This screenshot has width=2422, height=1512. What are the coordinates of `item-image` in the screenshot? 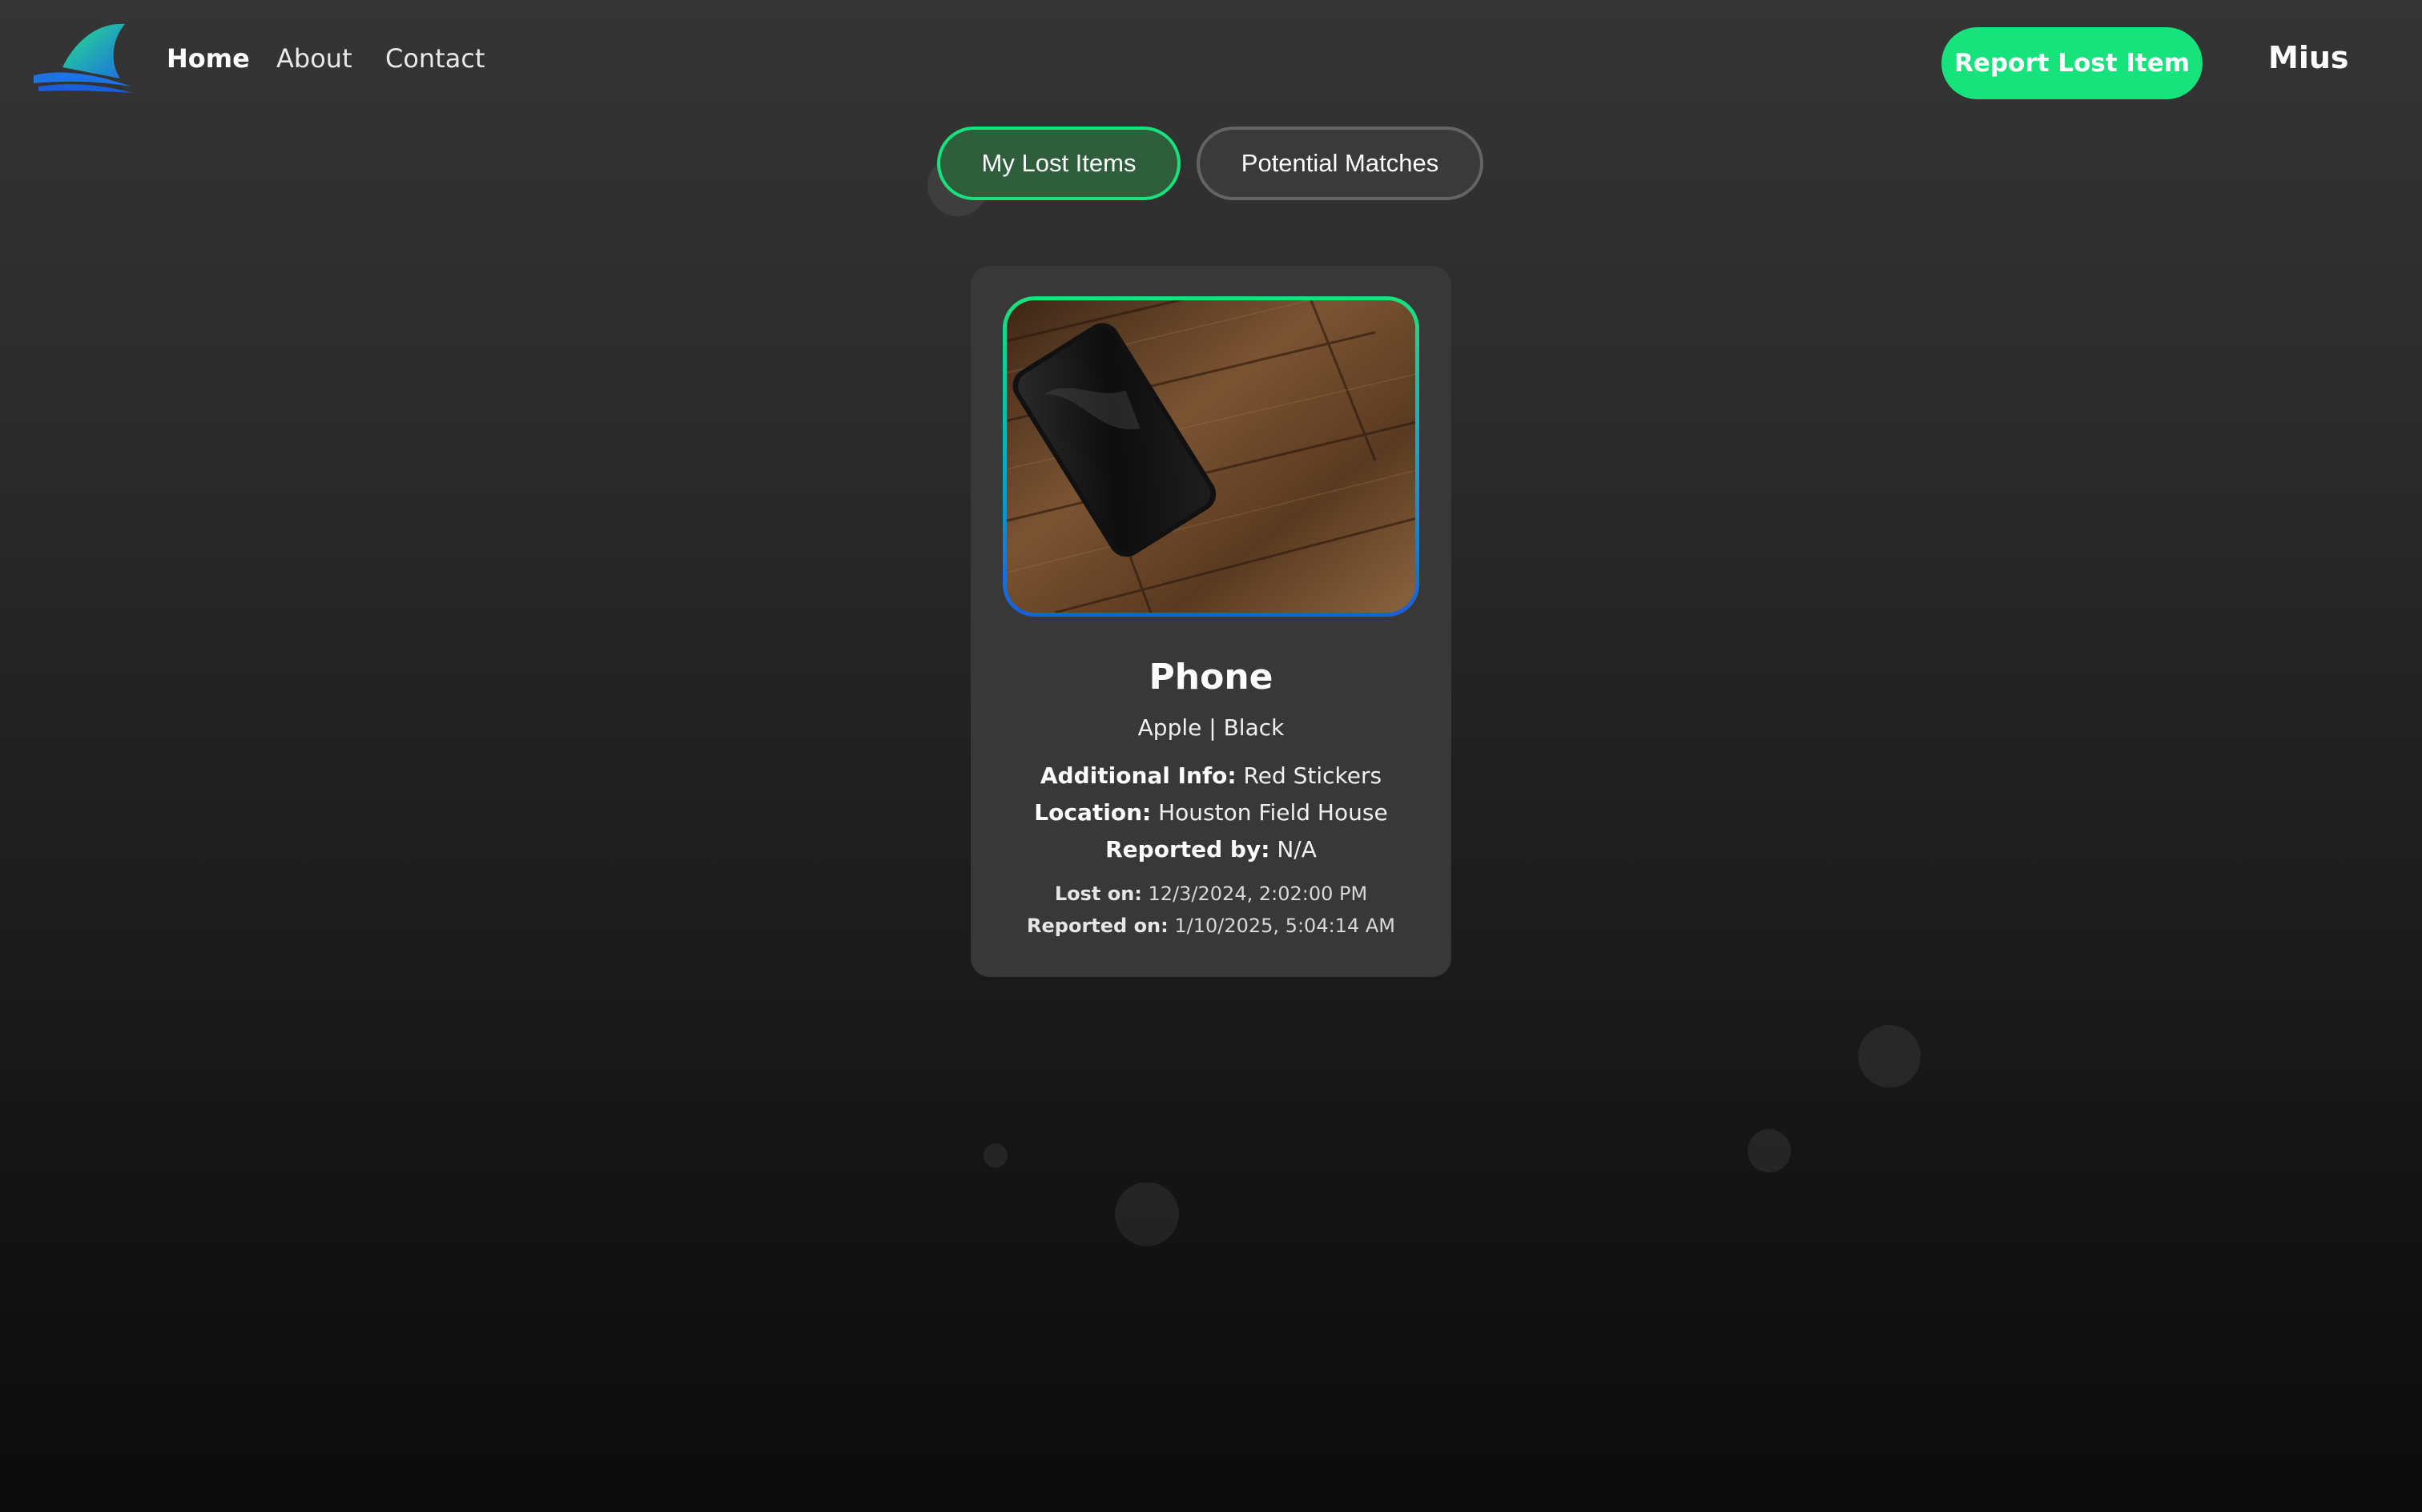 It's located at (1211, 456).